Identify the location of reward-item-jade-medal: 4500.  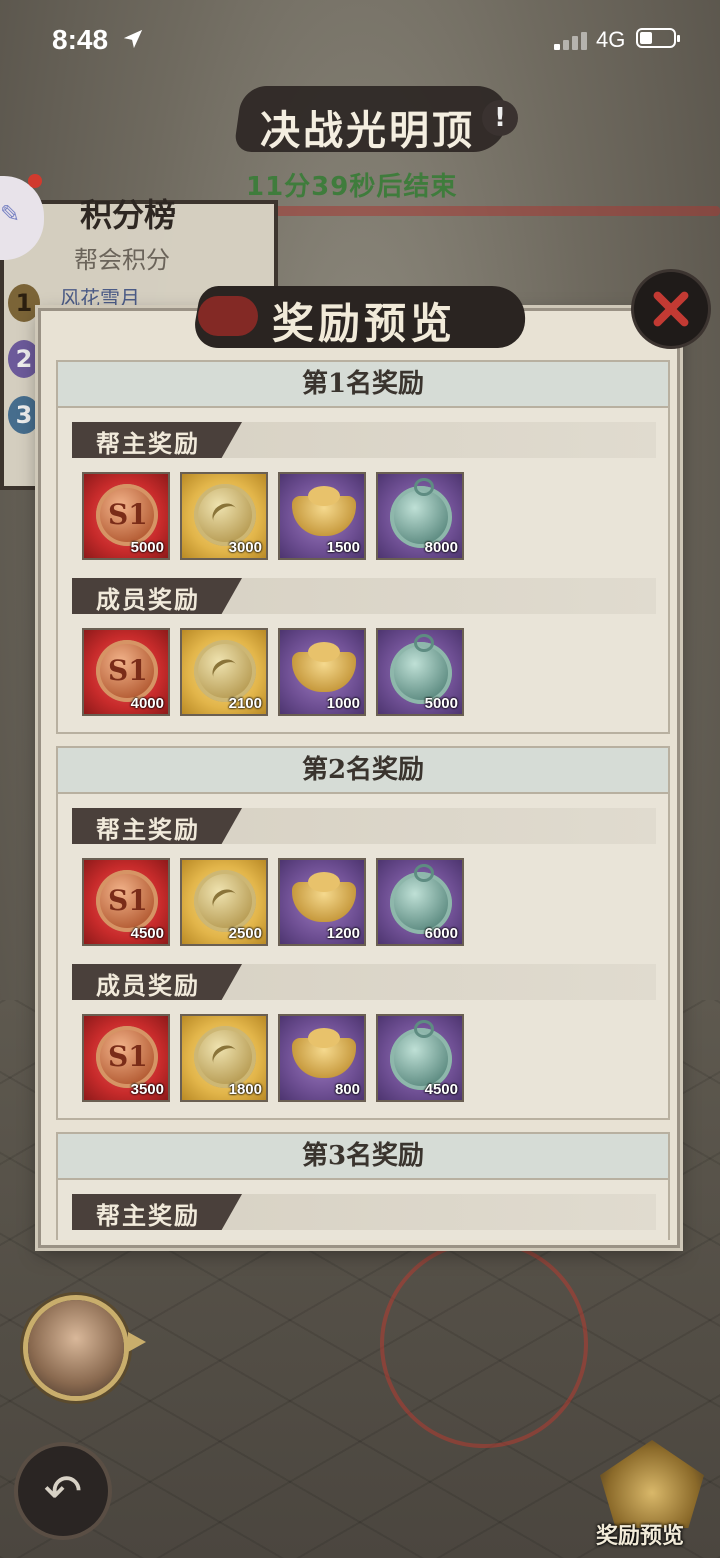
(420, 1058).